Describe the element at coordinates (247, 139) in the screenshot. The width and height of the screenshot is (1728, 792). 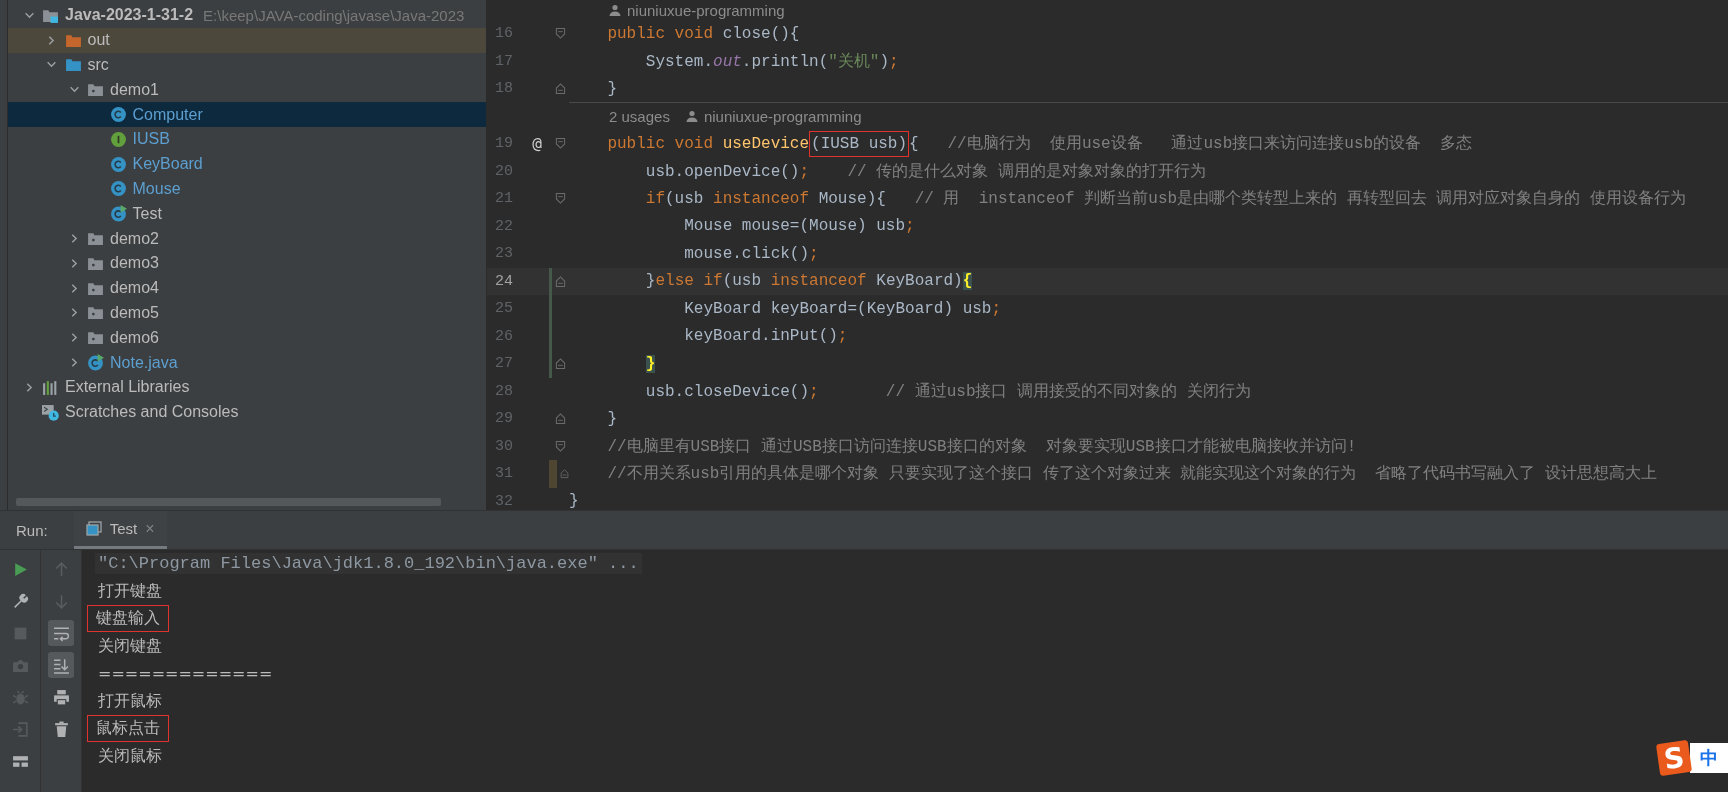
I see `tree-row: IUSB` at that location.